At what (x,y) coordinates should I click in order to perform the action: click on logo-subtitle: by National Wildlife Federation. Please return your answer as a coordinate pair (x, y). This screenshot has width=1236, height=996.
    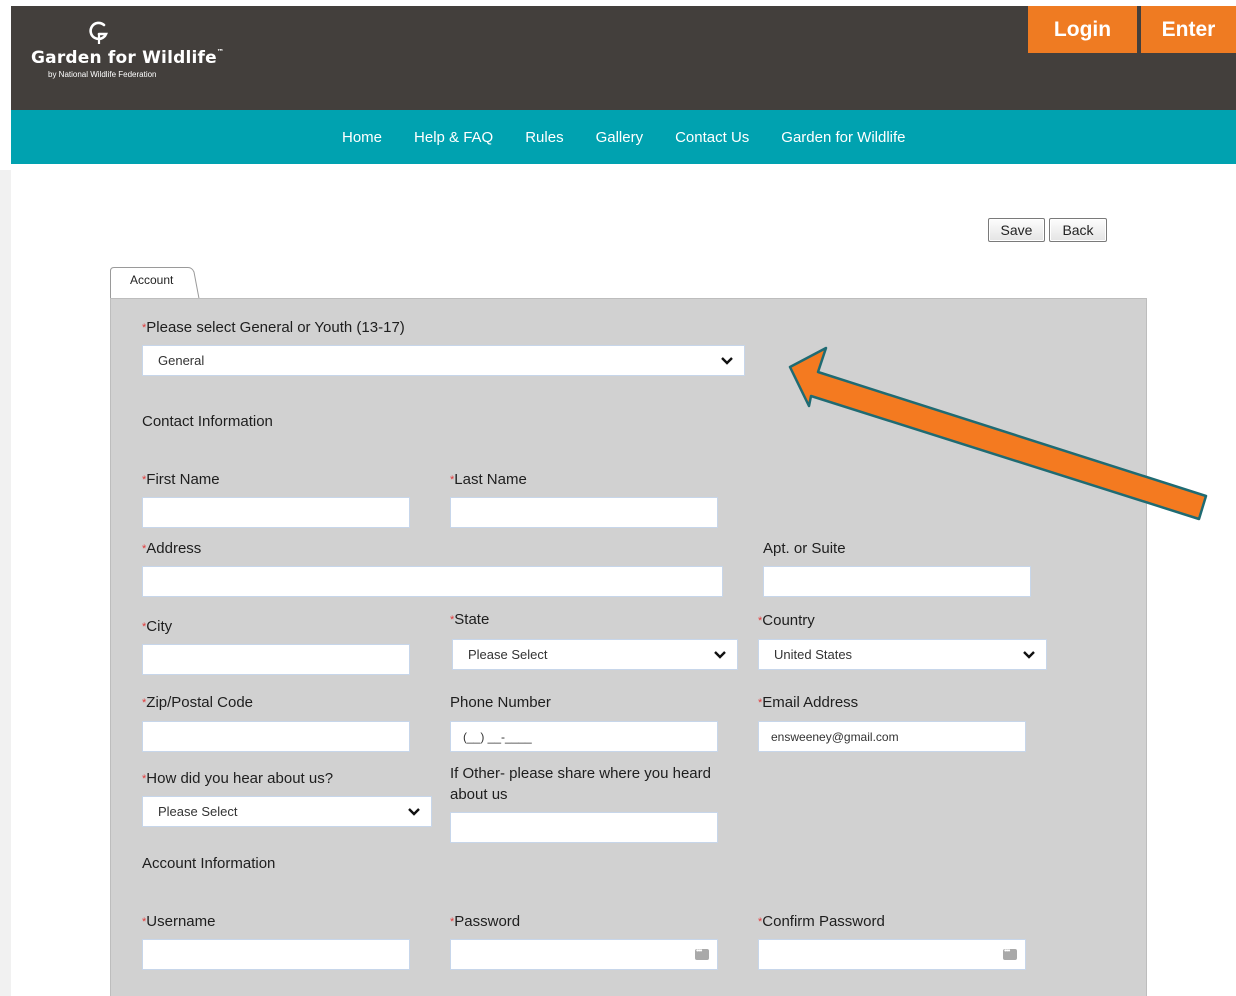
    Looking at the image, I should click on (102, 74).